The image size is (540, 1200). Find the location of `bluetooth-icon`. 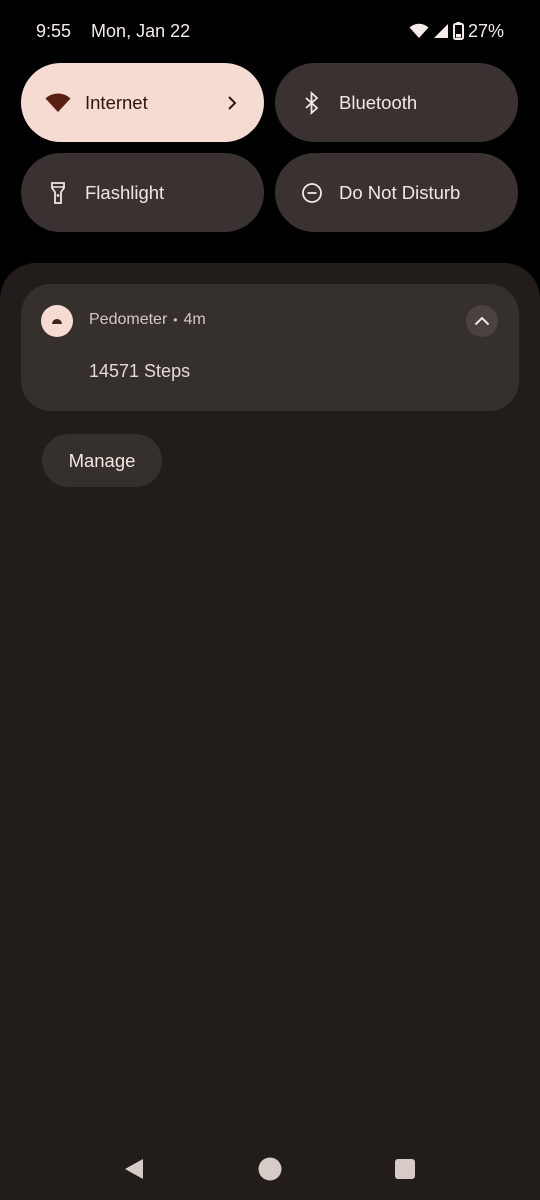

bluetooth-icon is located at coordinates (312, 103).